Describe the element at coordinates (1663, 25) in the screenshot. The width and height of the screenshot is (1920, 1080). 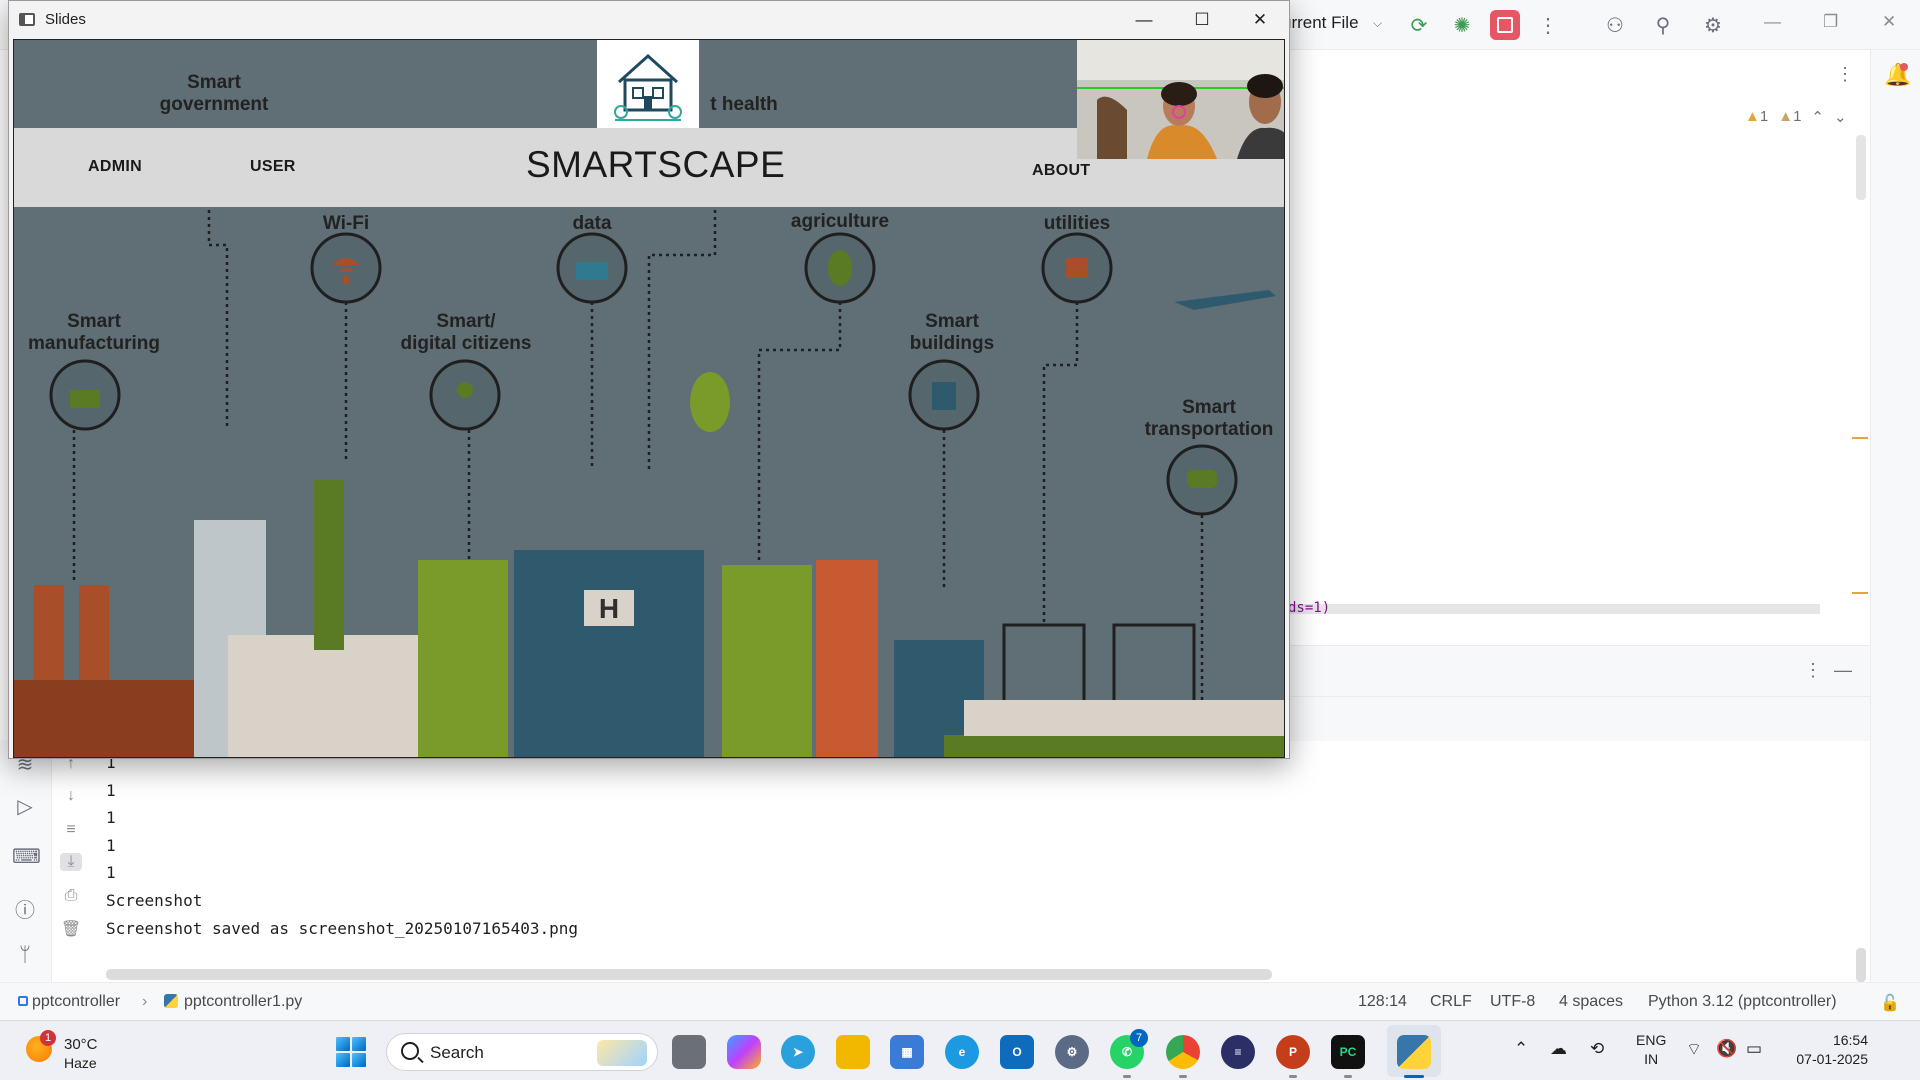
I see `search-everywhere-icon: ⚲` at that location.